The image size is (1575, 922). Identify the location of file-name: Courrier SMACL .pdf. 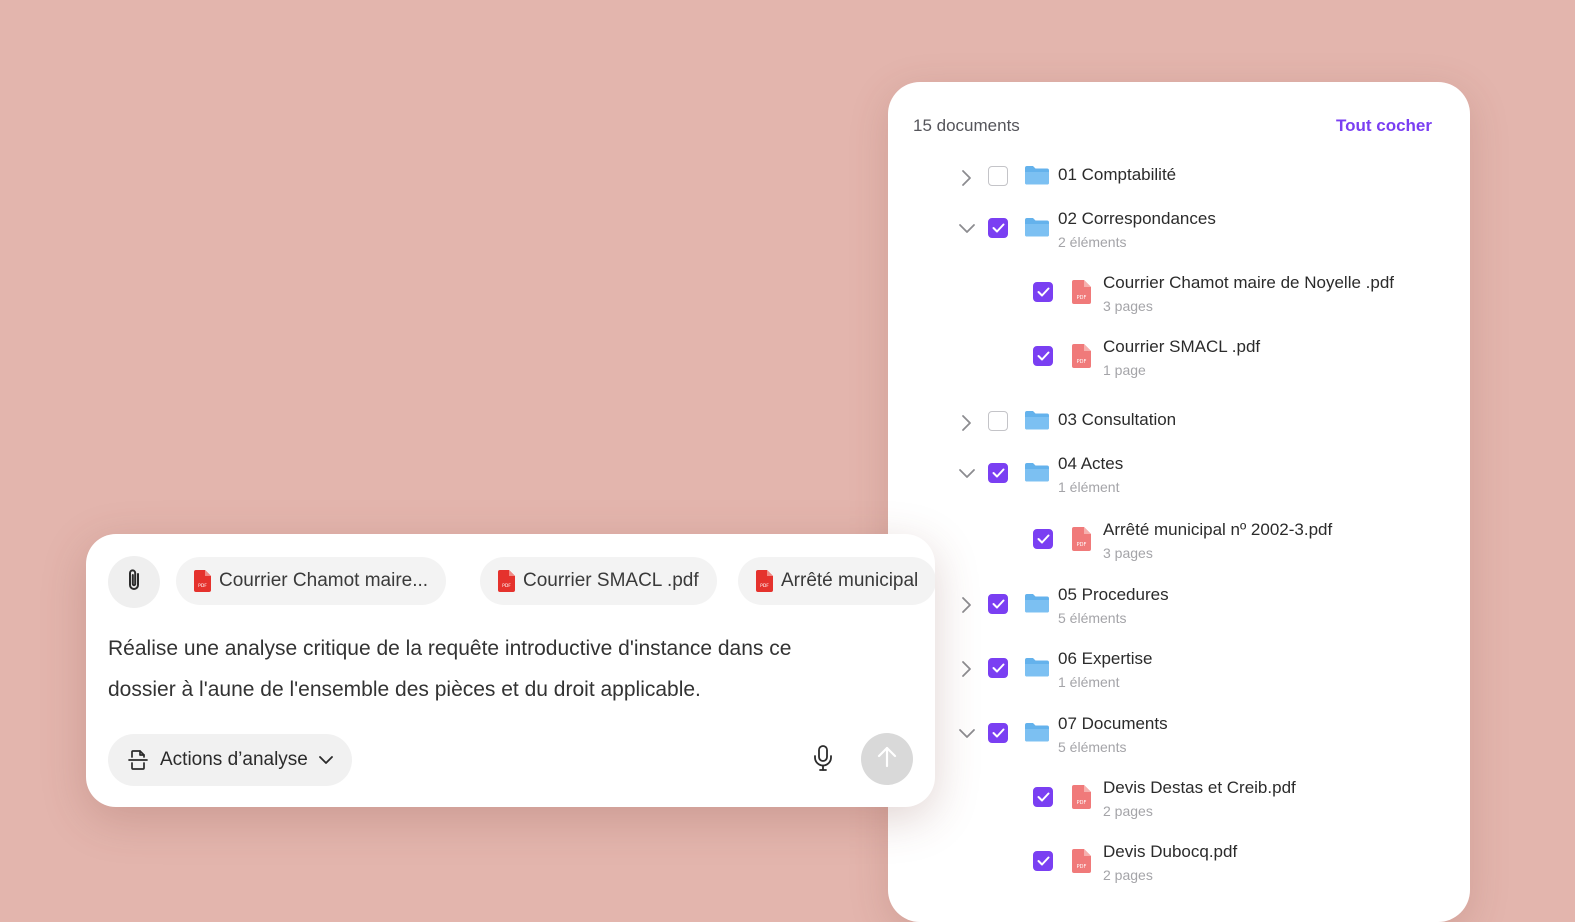
(1182, 346).